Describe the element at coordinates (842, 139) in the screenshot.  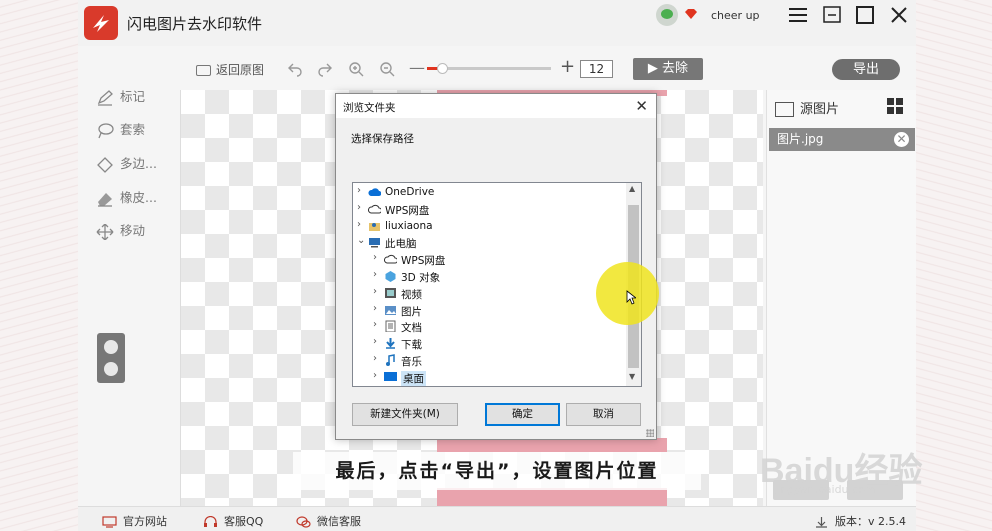
I see `file-list-item: 图片.jpg ✕` at that location.